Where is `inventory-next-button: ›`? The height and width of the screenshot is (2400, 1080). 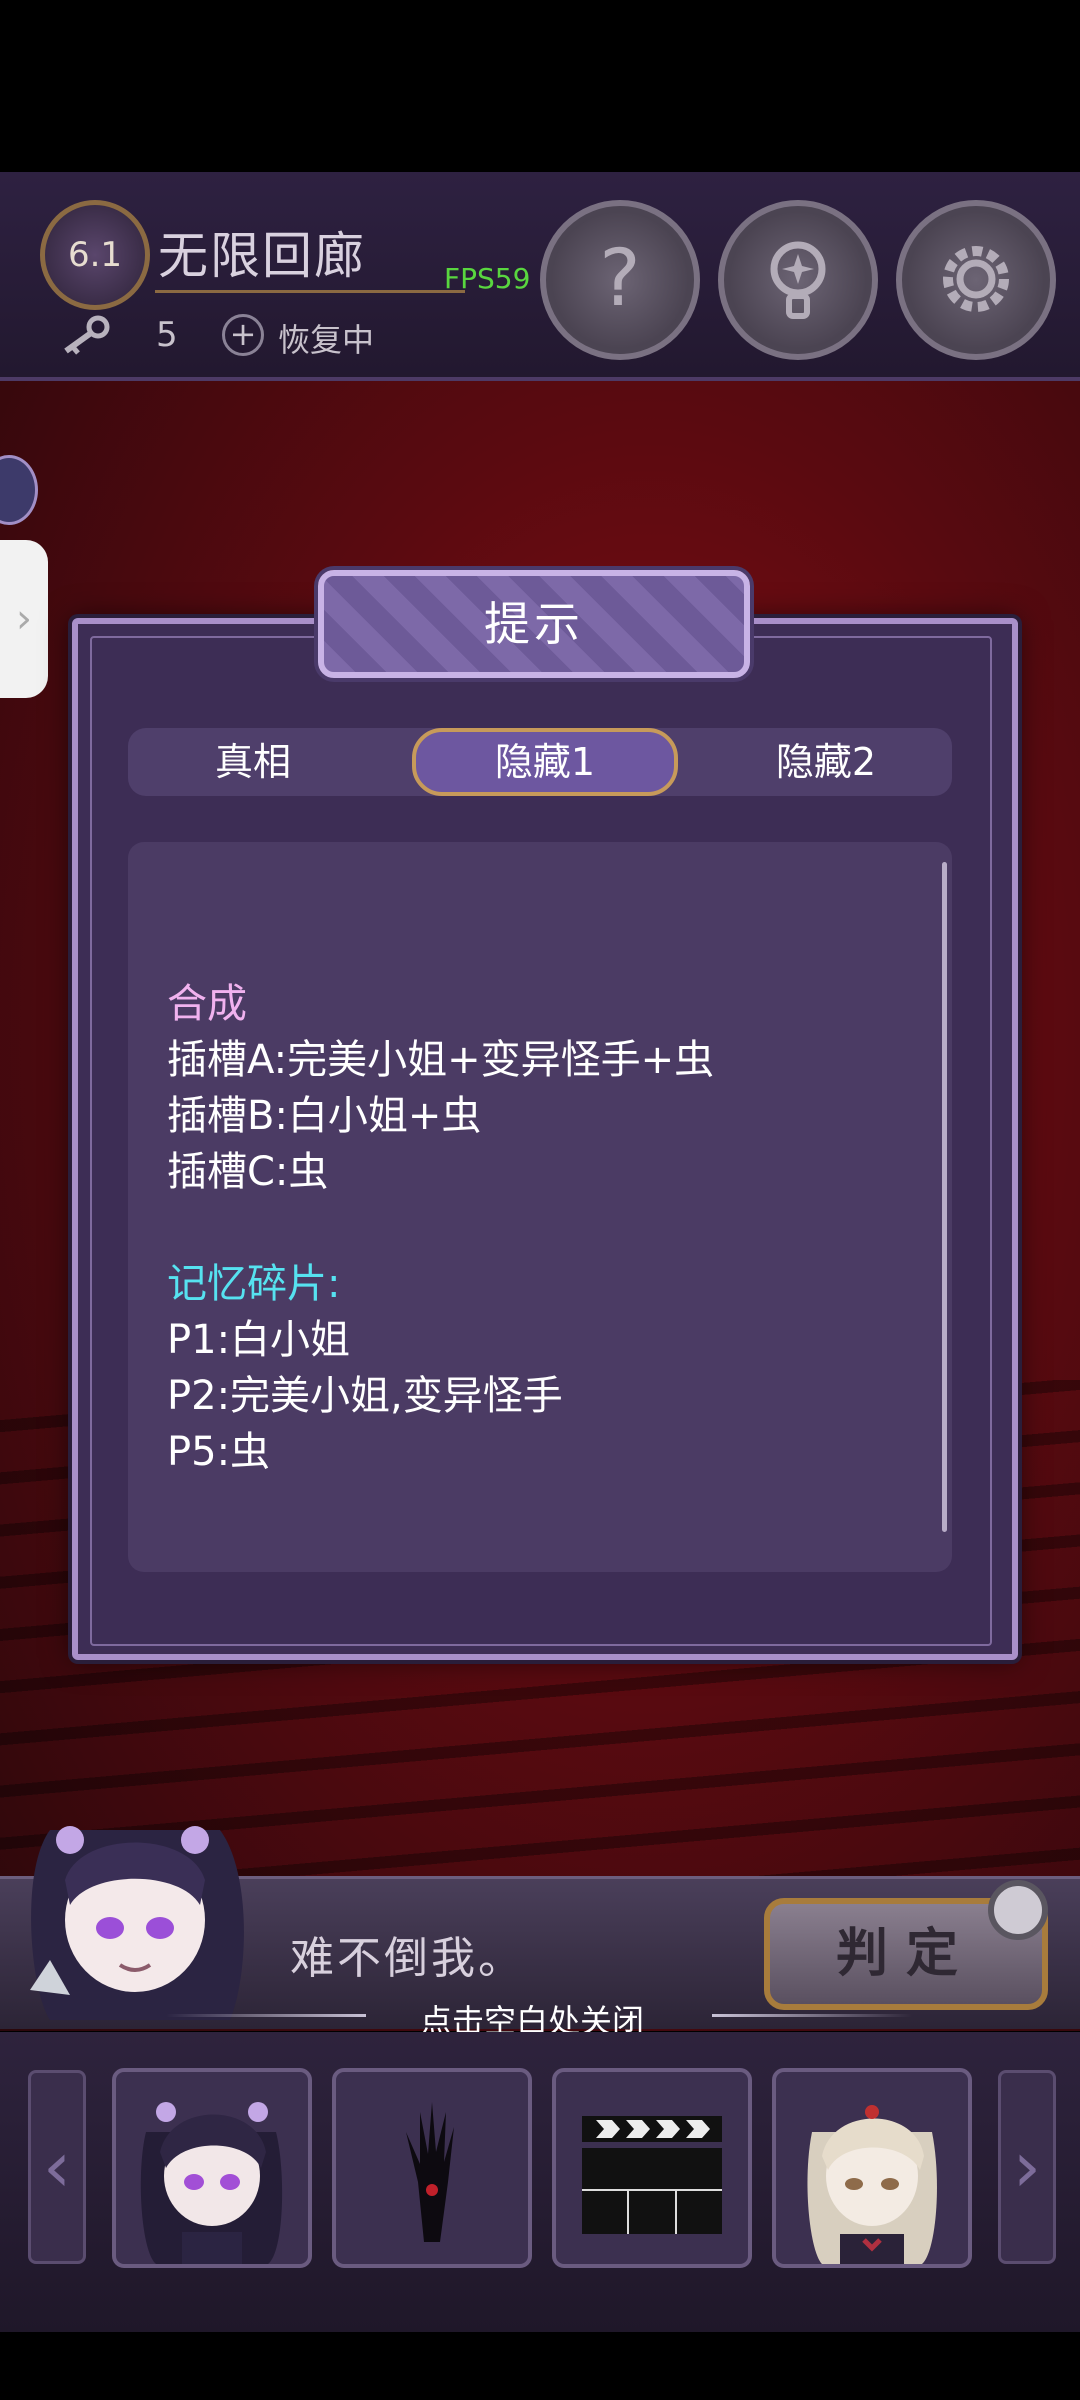
inventory-next-button: › is located at coordinates (1027, 2167).